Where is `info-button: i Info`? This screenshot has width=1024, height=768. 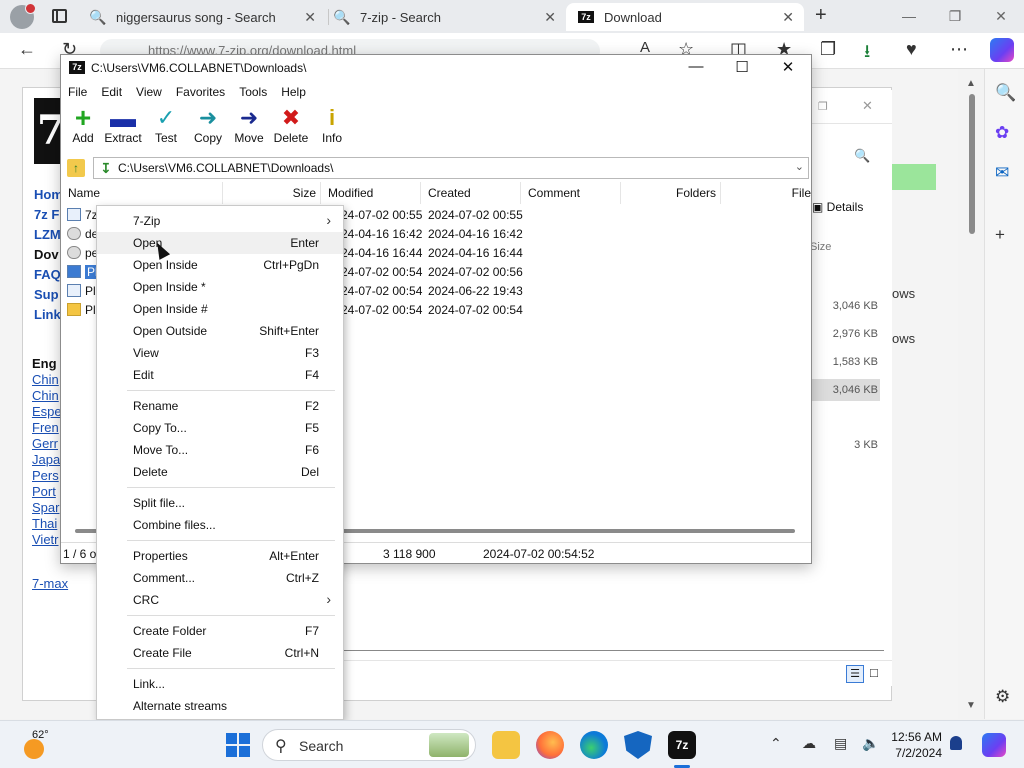
info-button: i Info is located at coordinates (332, 128).